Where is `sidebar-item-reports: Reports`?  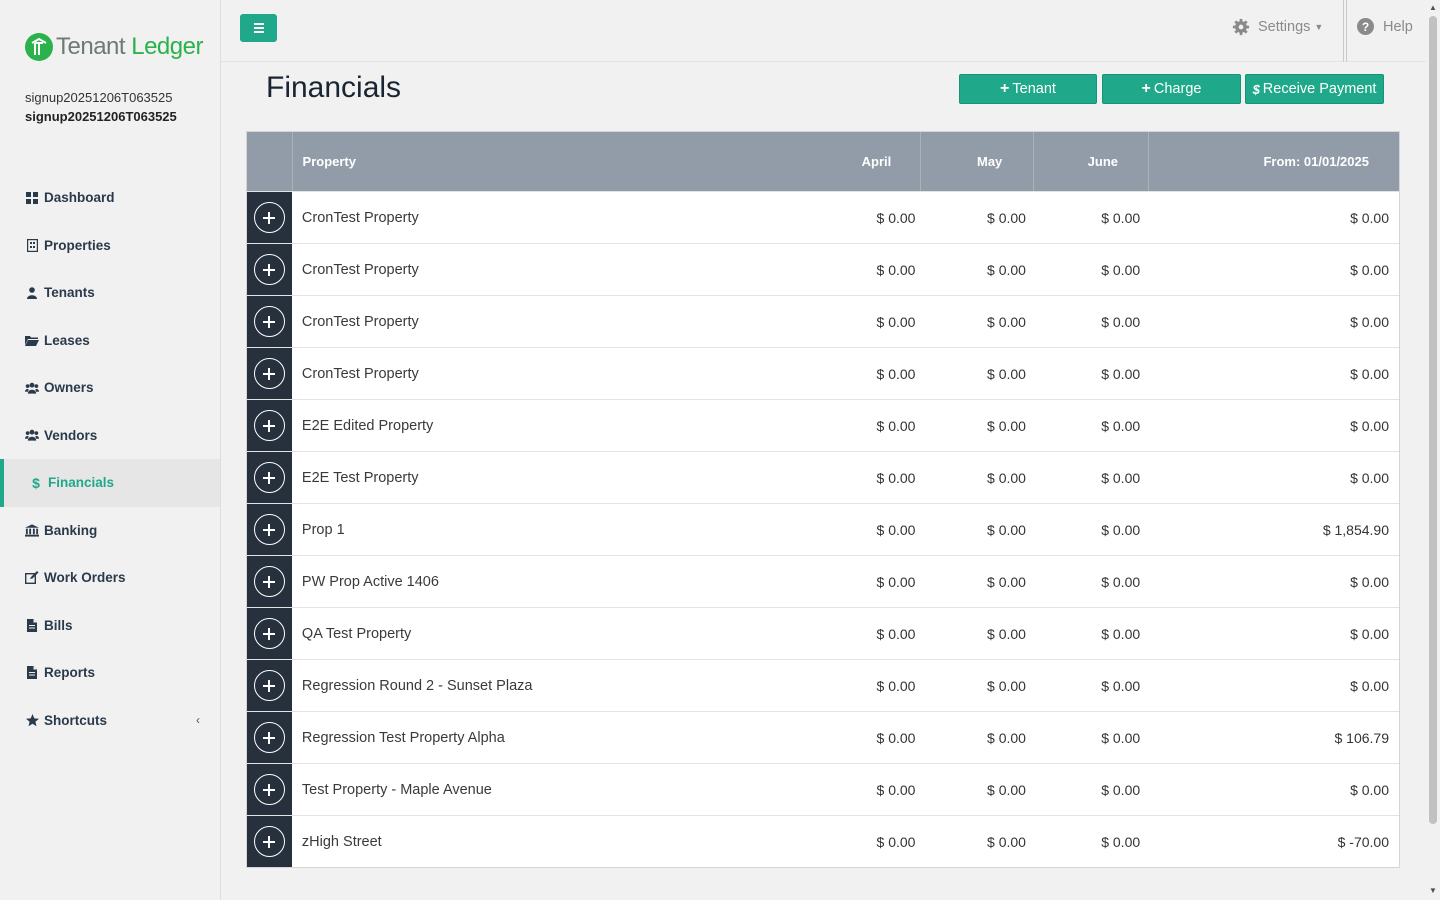
sidebar-item-reports: Reports is located at coordinates (110, 673).